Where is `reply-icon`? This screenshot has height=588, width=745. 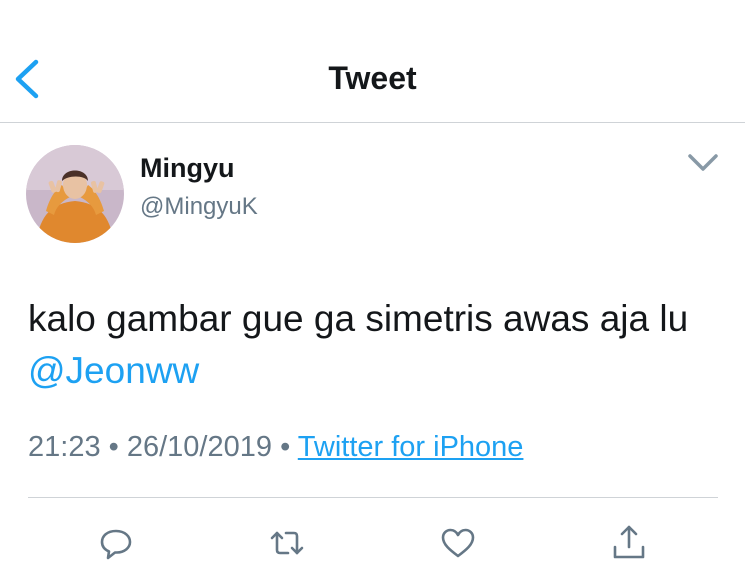
reply-icon is located at coordinates (116, 544).